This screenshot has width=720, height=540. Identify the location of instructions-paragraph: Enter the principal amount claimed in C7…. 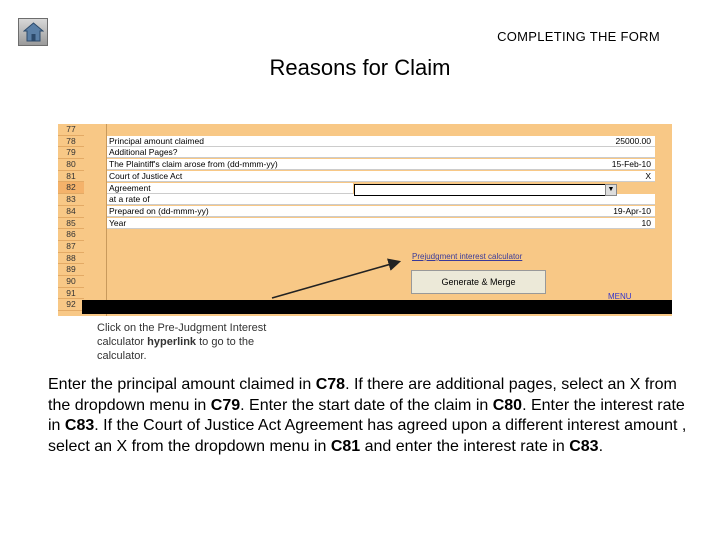
(368, 416).